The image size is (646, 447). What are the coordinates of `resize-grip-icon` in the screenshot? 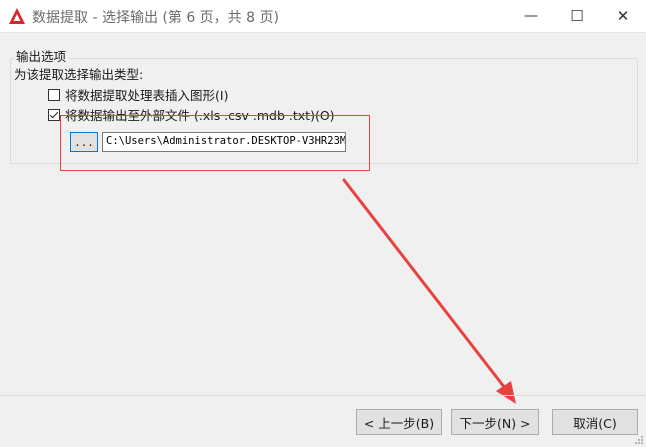 It's located at (639, 440).